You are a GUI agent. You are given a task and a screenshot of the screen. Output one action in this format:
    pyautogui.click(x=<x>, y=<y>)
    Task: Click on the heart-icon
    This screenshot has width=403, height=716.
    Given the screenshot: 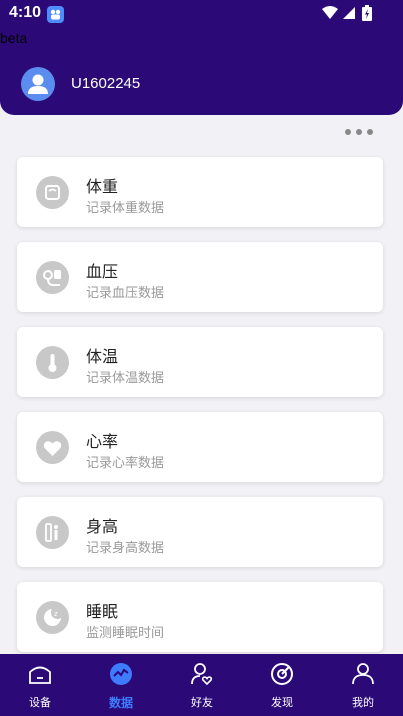 What is the action you would take?
    pyautogui.click(x=52, y=447)
    